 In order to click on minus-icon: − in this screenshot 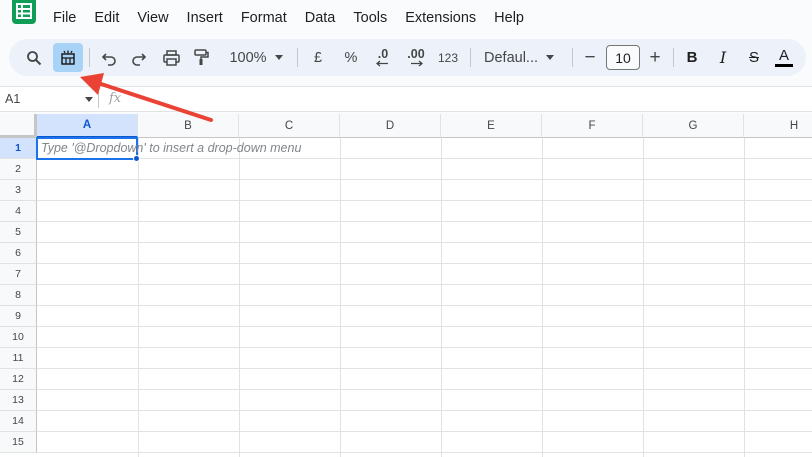, I will do `click(590, 57)`.